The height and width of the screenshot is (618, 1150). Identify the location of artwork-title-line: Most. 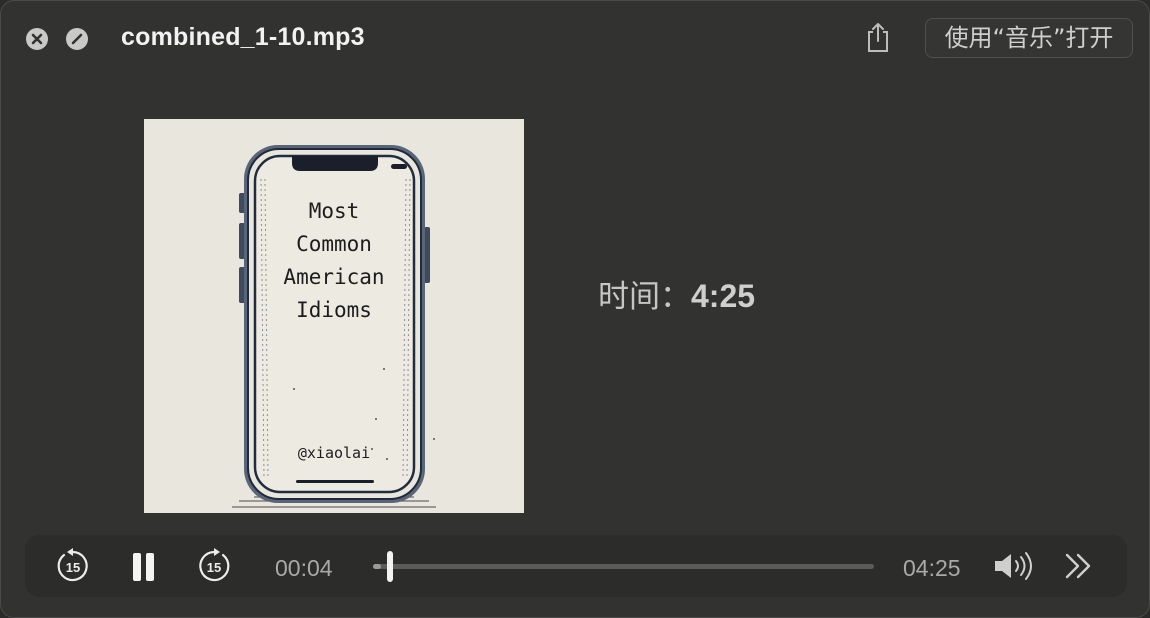
(334, 211).